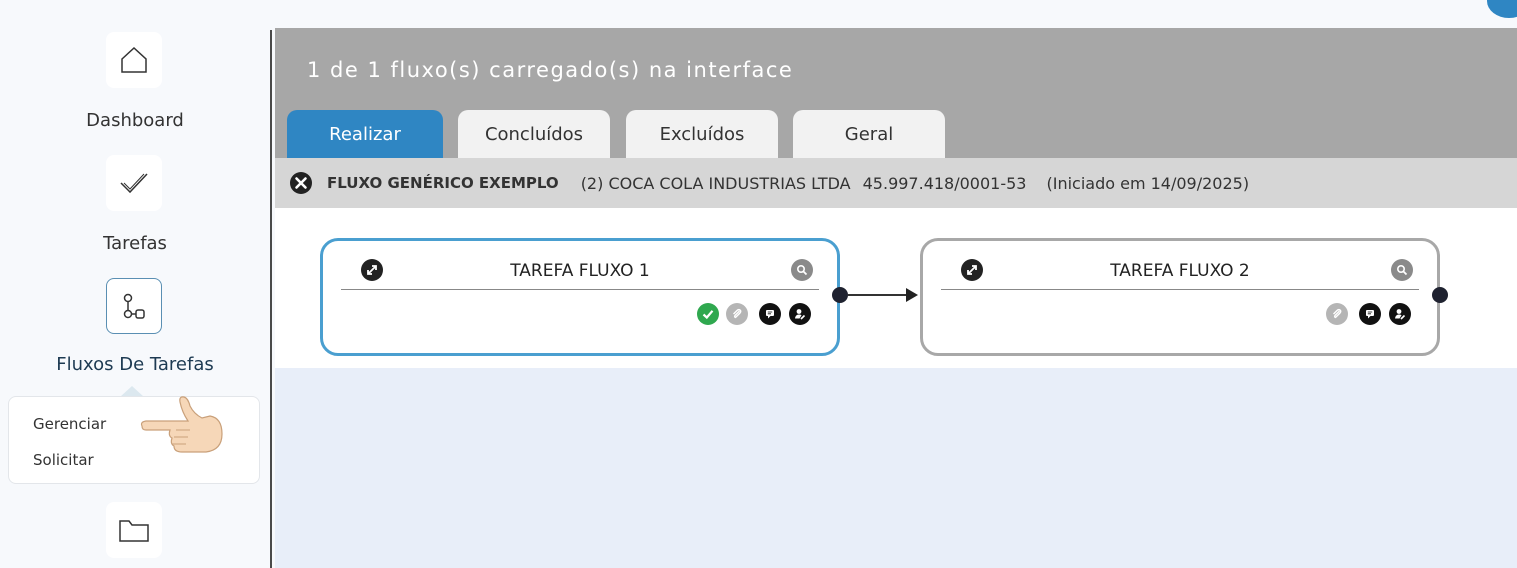 Image resolution: width=1517 pixels, height=568 pixels. What do you see at coordinates (715, 183) in the screenshot?
I see `flow-company: (2) COCA COLA INDUSTRIAS LTDA` at bounding box center [715, 183].